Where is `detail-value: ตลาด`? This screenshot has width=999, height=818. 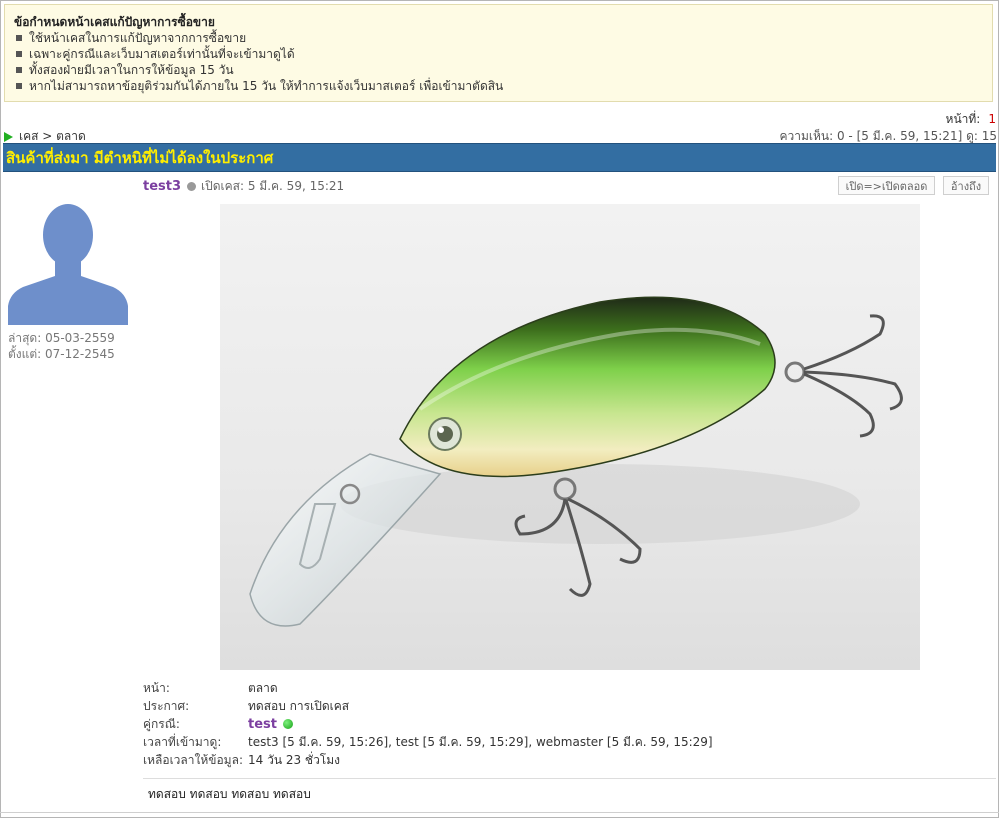 detail-value: ตลาด is located at coordinates (263, 688).